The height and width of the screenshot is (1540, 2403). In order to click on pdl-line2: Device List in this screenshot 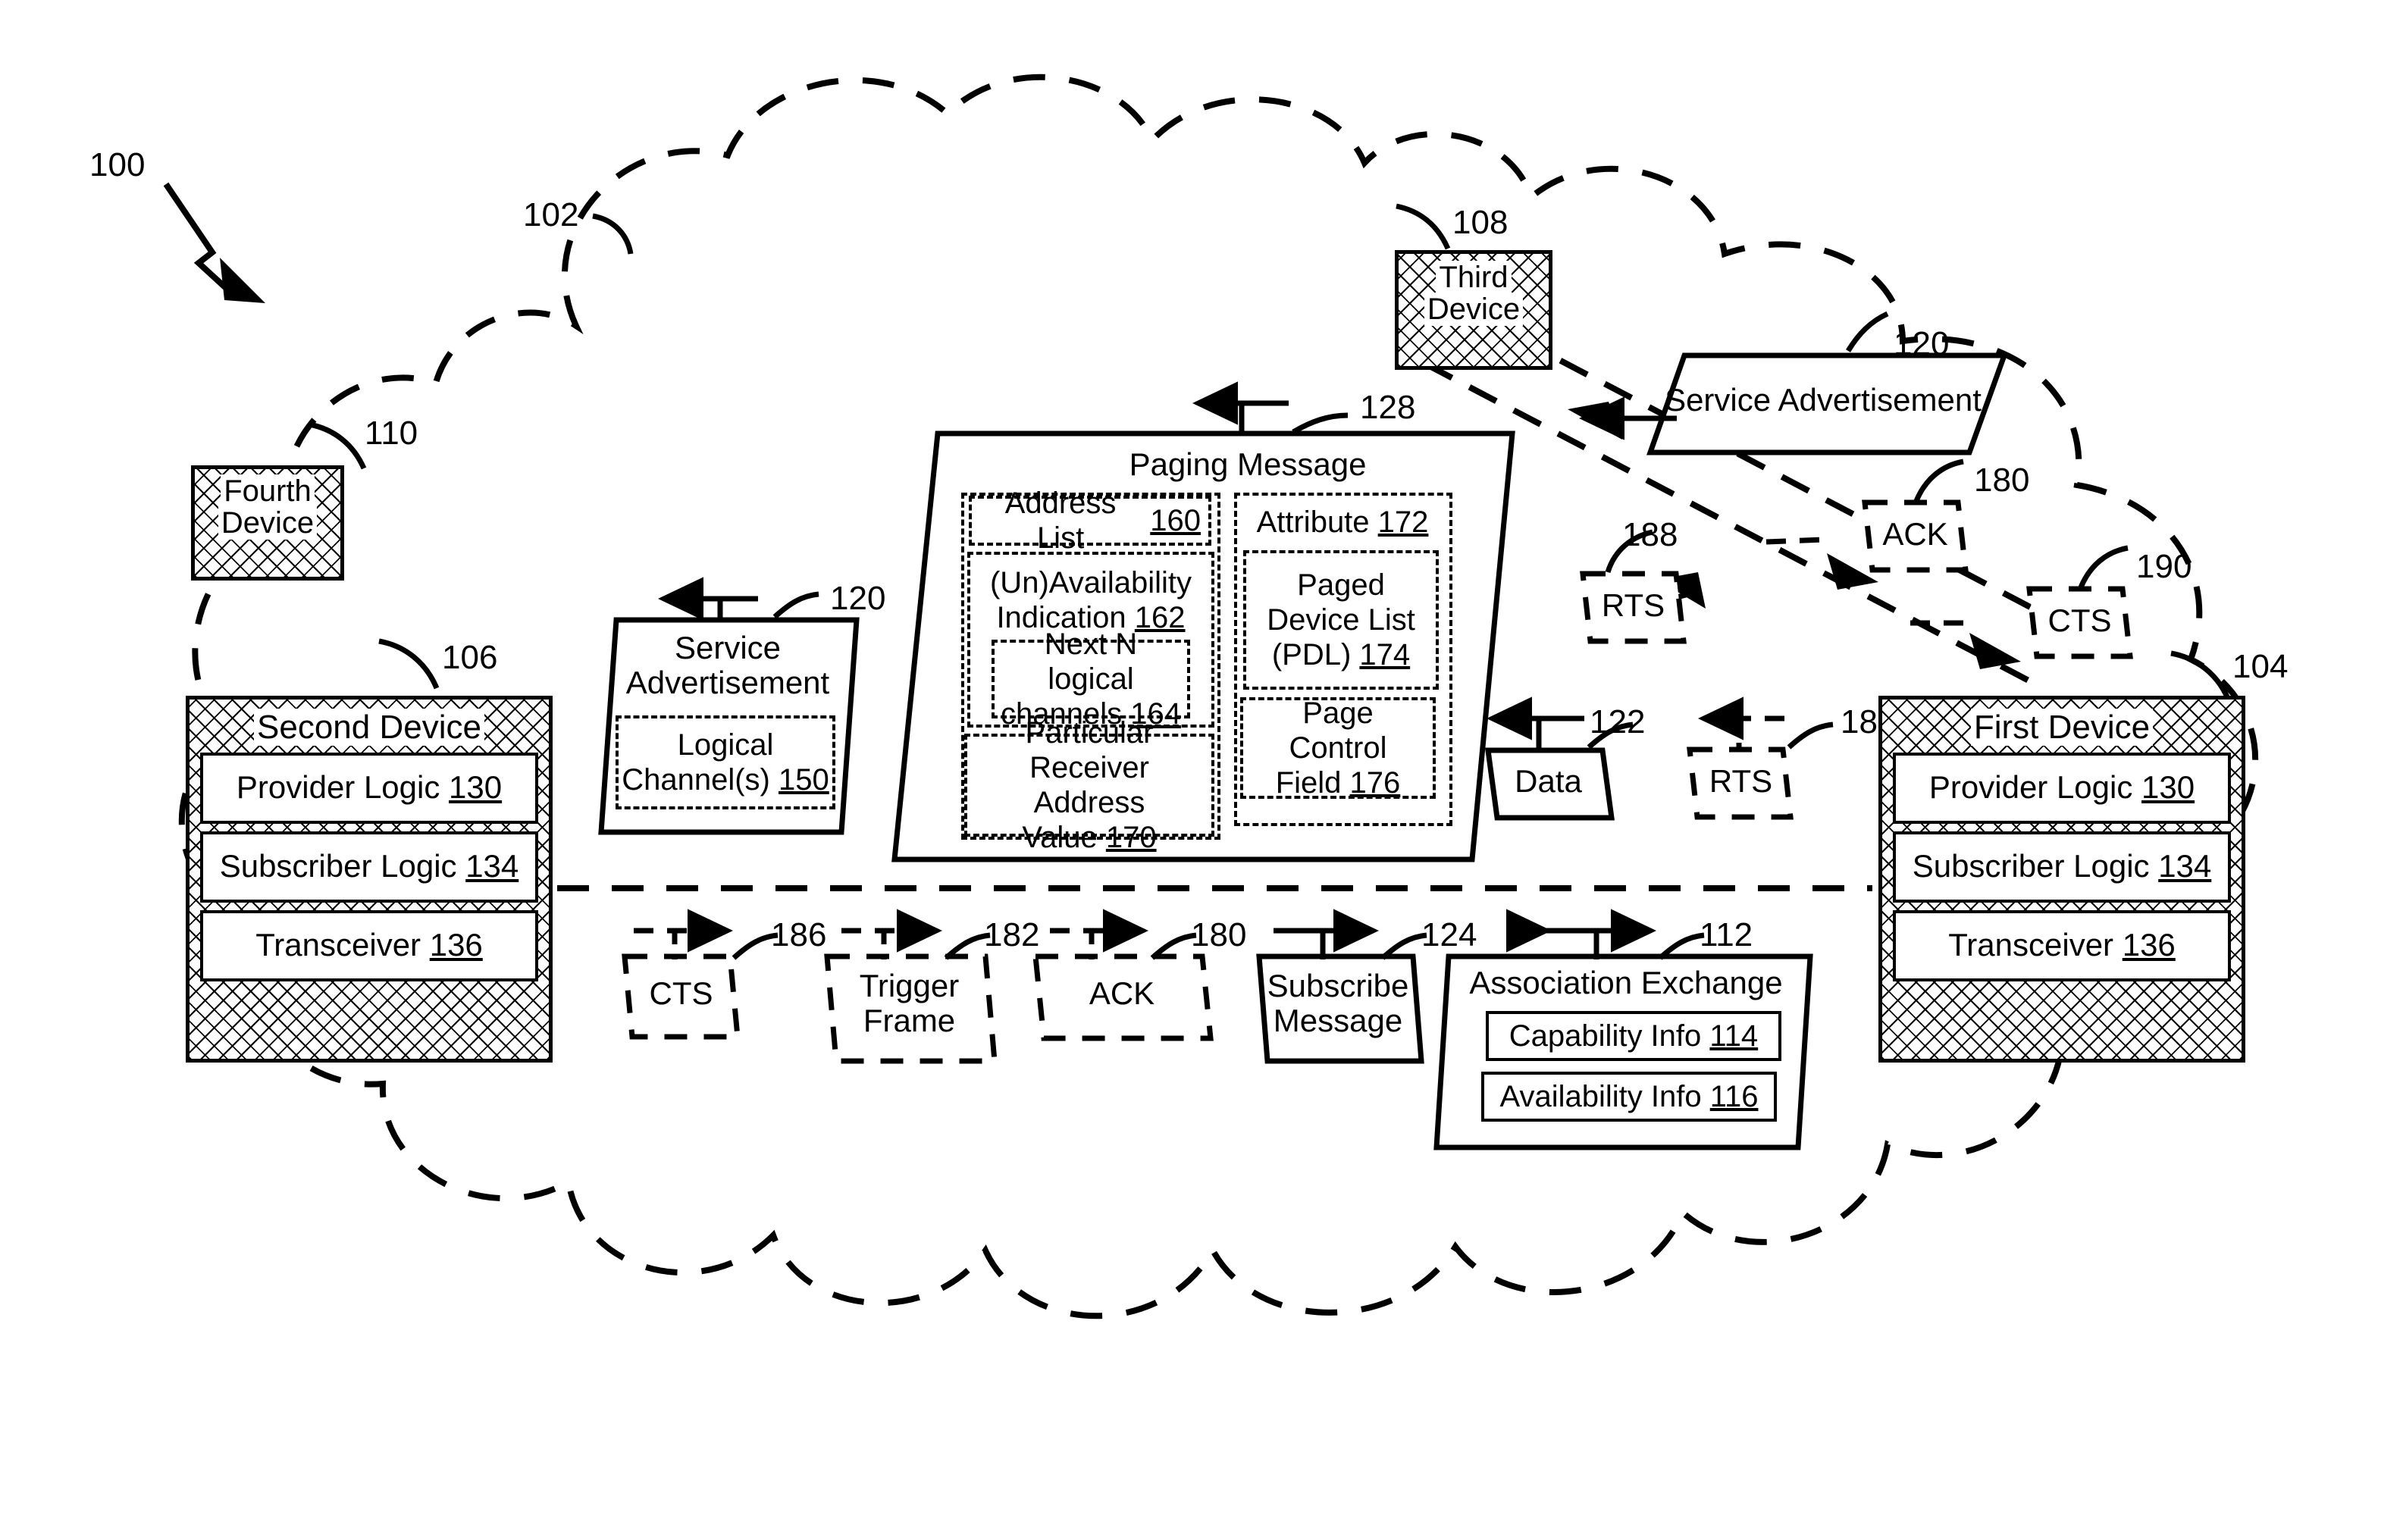, I will do `click(1341, 620)`.